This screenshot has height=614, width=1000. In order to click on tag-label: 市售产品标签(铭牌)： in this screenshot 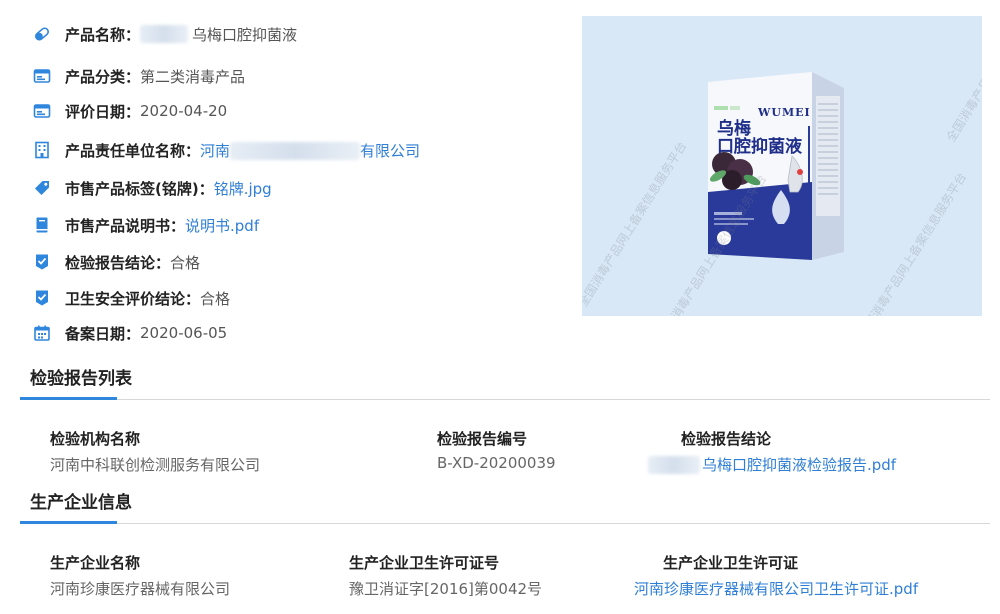, I will do `click(139, 188)`.